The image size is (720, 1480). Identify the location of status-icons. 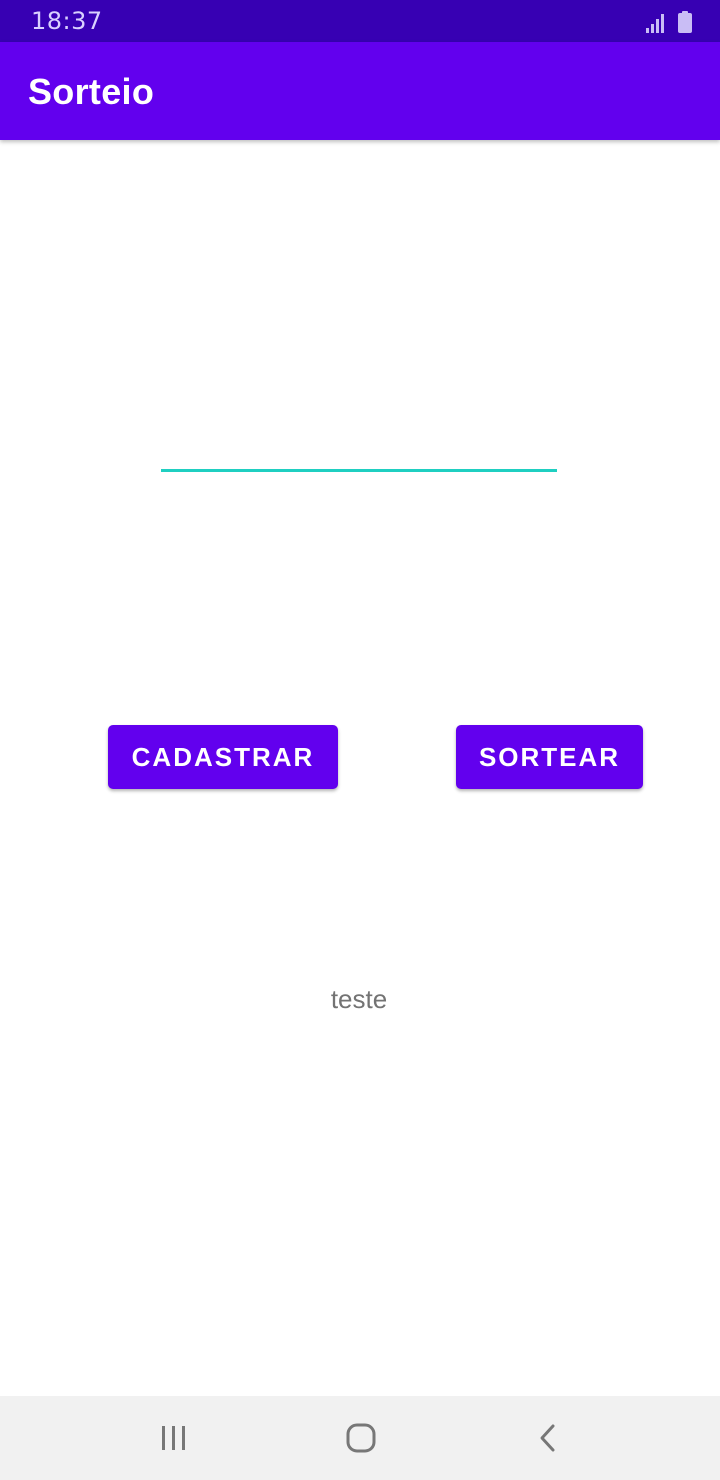
(669, 21).